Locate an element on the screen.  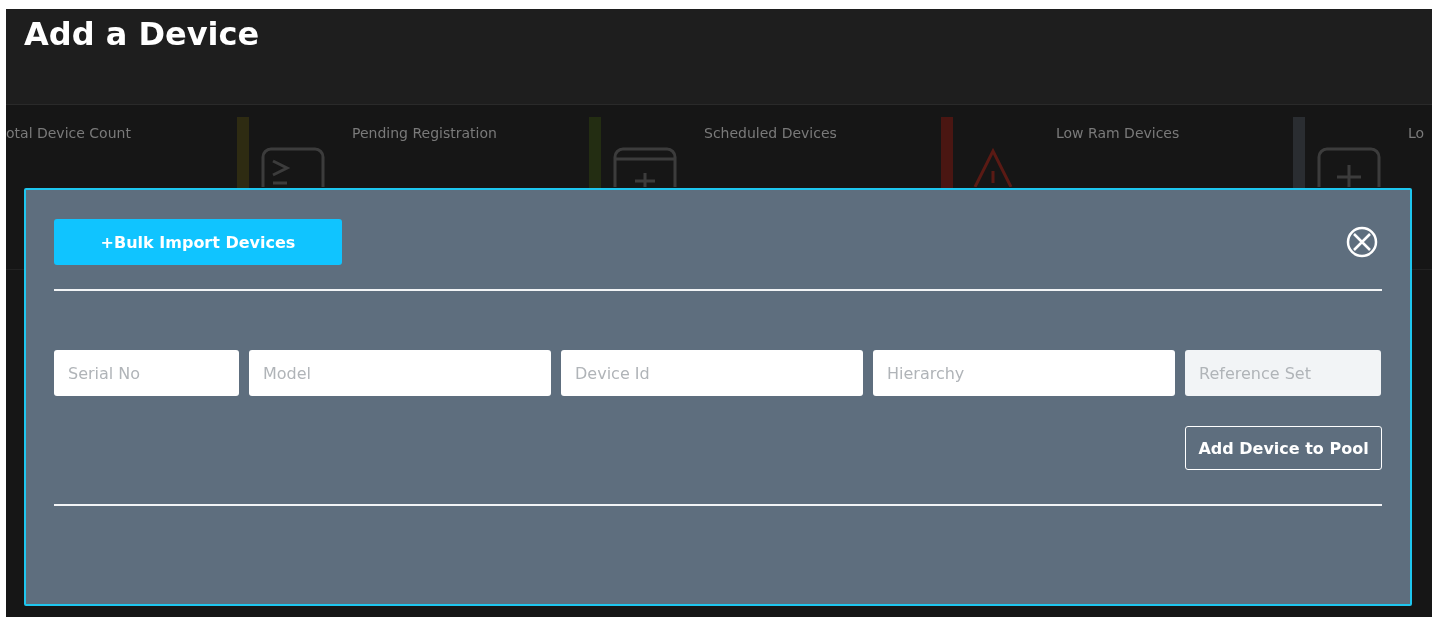
window-plus-icon is located at coordinates (645, 167).